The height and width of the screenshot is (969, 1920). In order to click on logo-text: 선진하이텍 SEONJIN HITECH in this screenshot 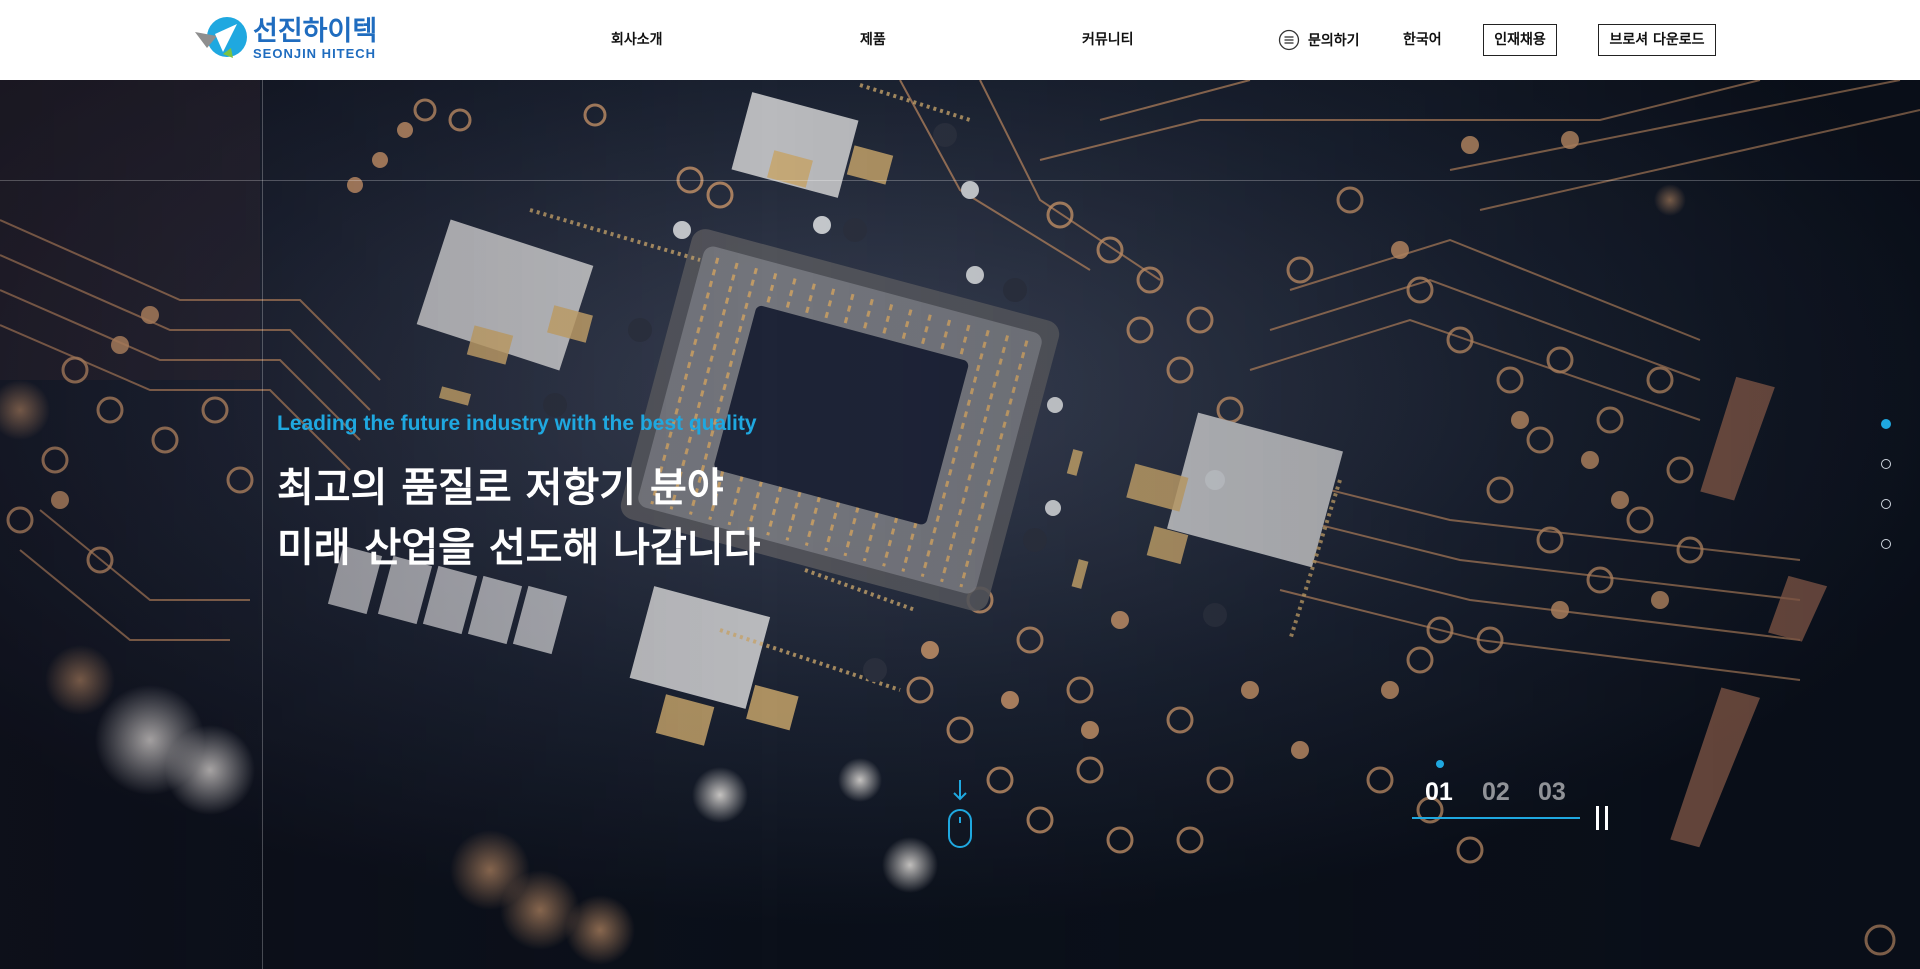, I will do `click(315, 39)`.